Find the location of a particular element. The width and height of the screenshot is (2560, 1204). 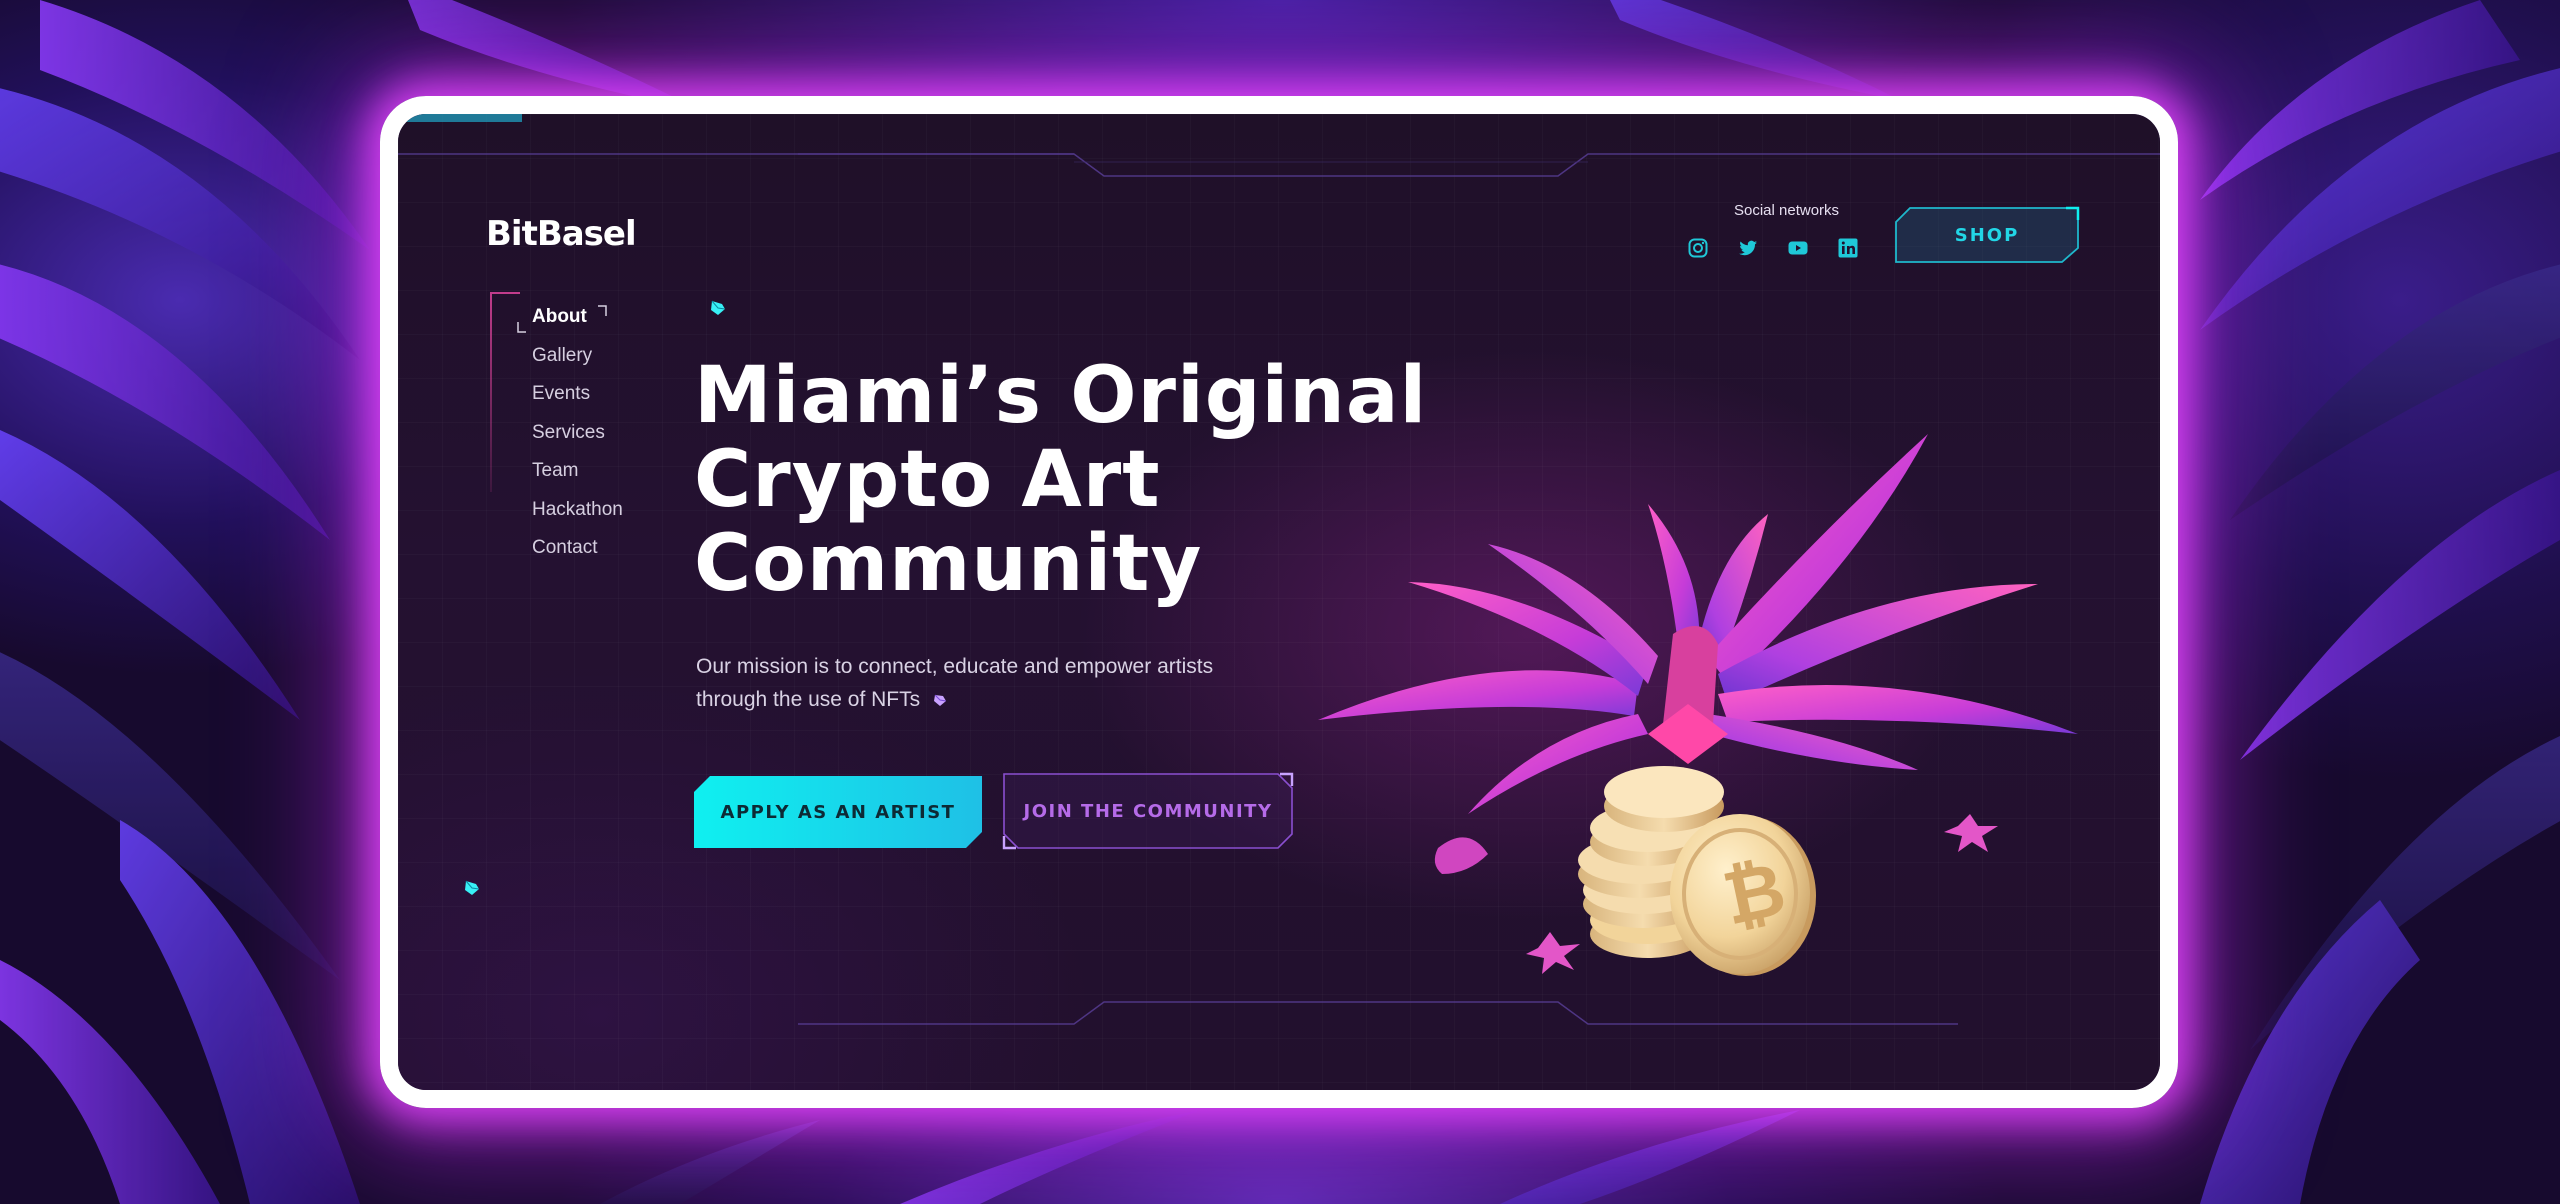

nav-item-about: About is located at coordinates (577, 317).